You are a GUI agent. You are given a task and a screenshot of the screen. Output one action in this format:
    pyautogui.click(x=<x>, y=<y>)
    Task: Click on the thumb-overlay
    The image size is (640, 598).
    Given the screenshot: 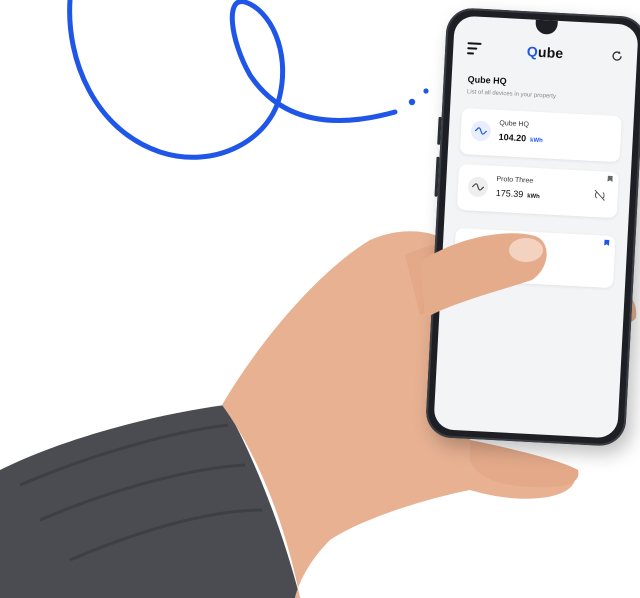 What is the action you would take?
    pyautogui.click(x=483, y=275)
    